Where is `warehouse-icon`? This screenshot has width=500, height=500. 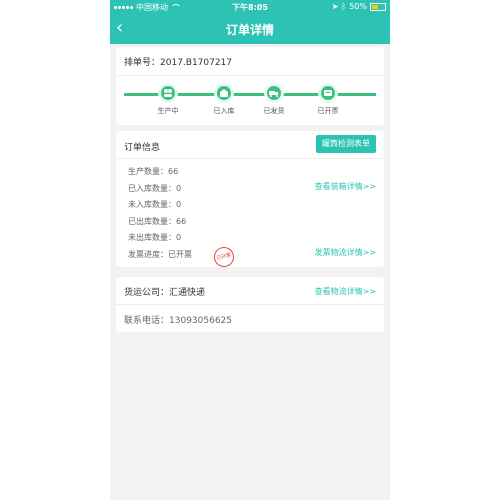
warehouse-icon is located at coordinates (224, 93).